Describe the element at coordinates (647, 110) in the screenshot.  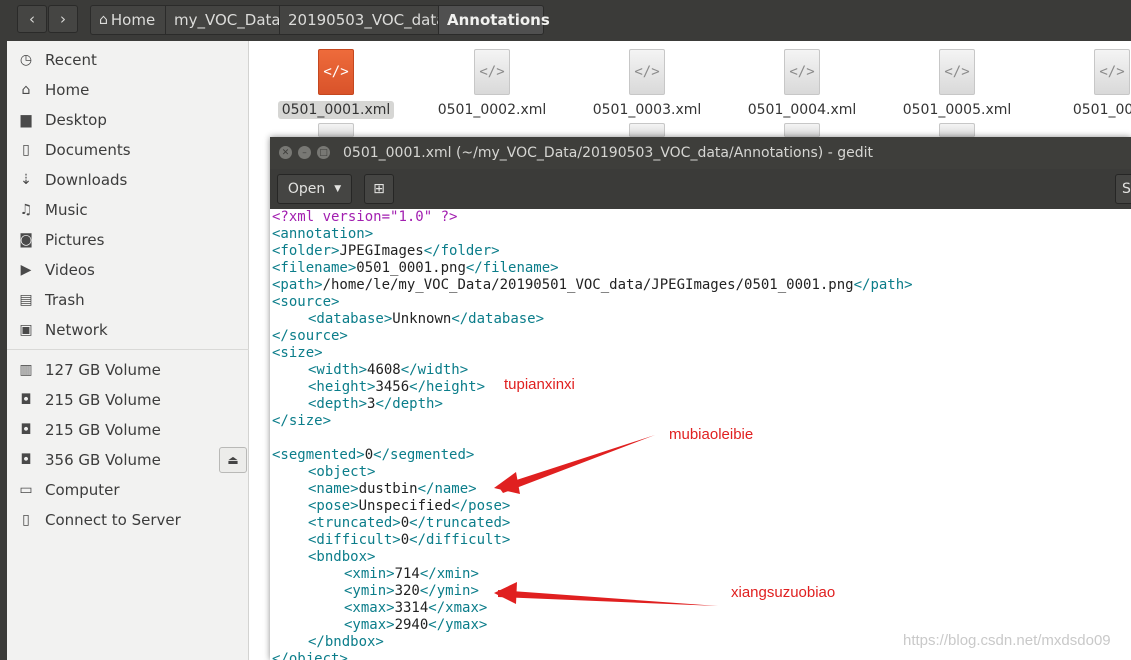
I see `file-name: 0501_0003.xml` at that location.